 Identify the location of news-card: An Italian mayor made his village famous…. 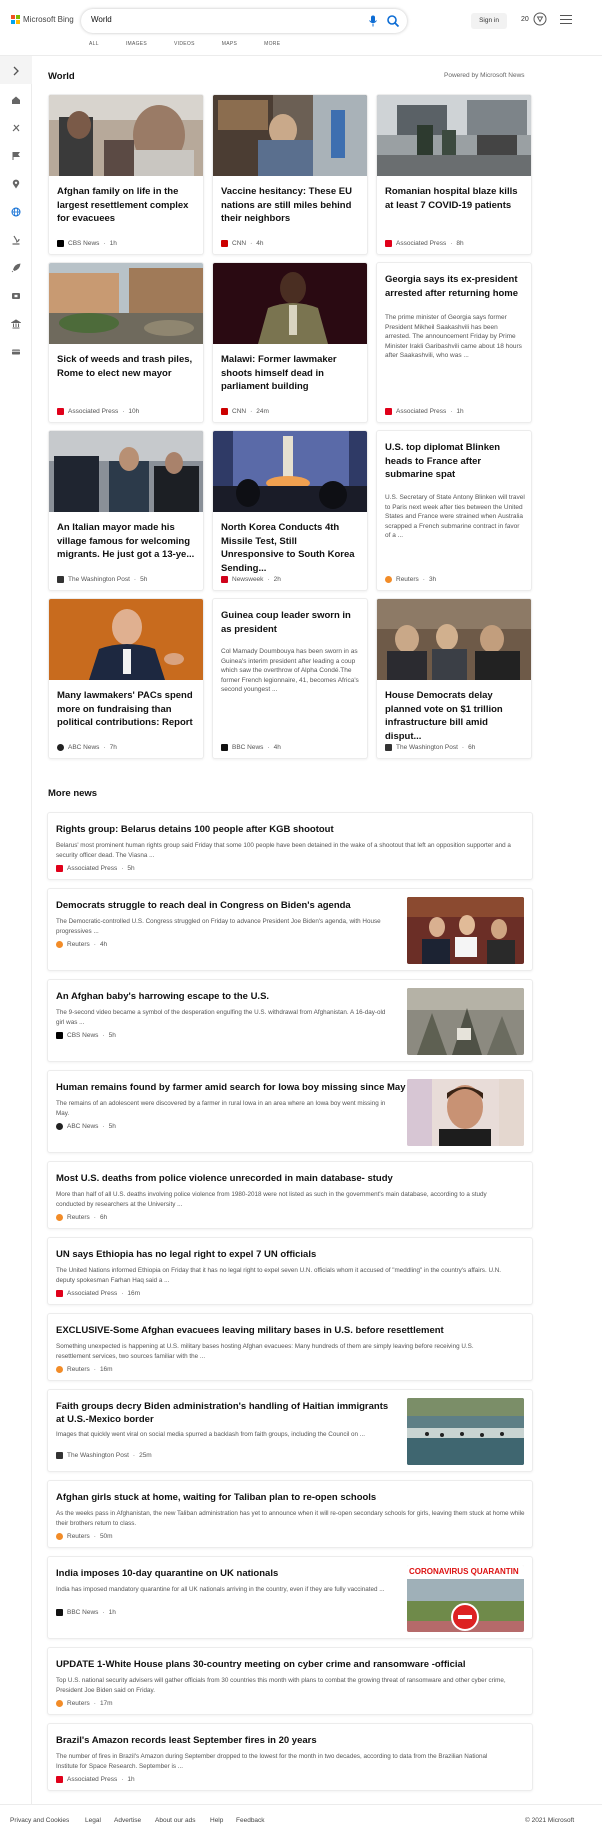
(126, 510).